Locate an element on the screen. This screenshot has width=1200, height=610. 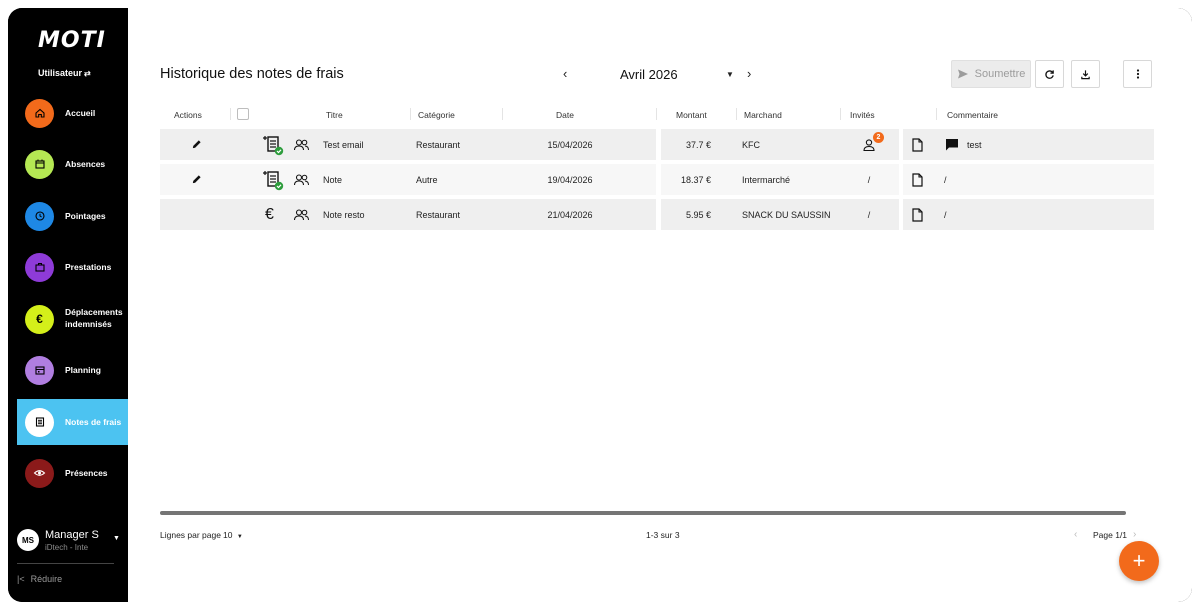
sidebar-item-pointages: Pointages is located at coordinates (72, 216).